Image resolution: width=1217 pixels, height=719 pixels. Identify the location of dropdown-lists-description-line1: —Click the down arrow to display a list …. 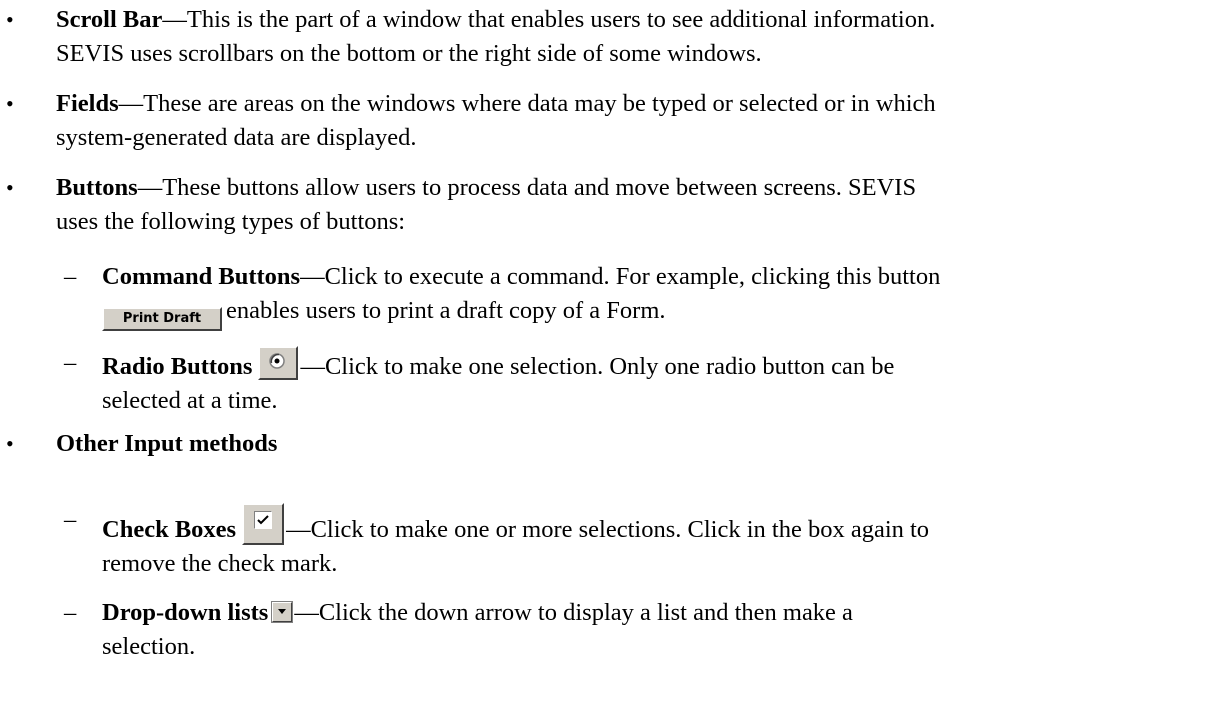
(573, 612).